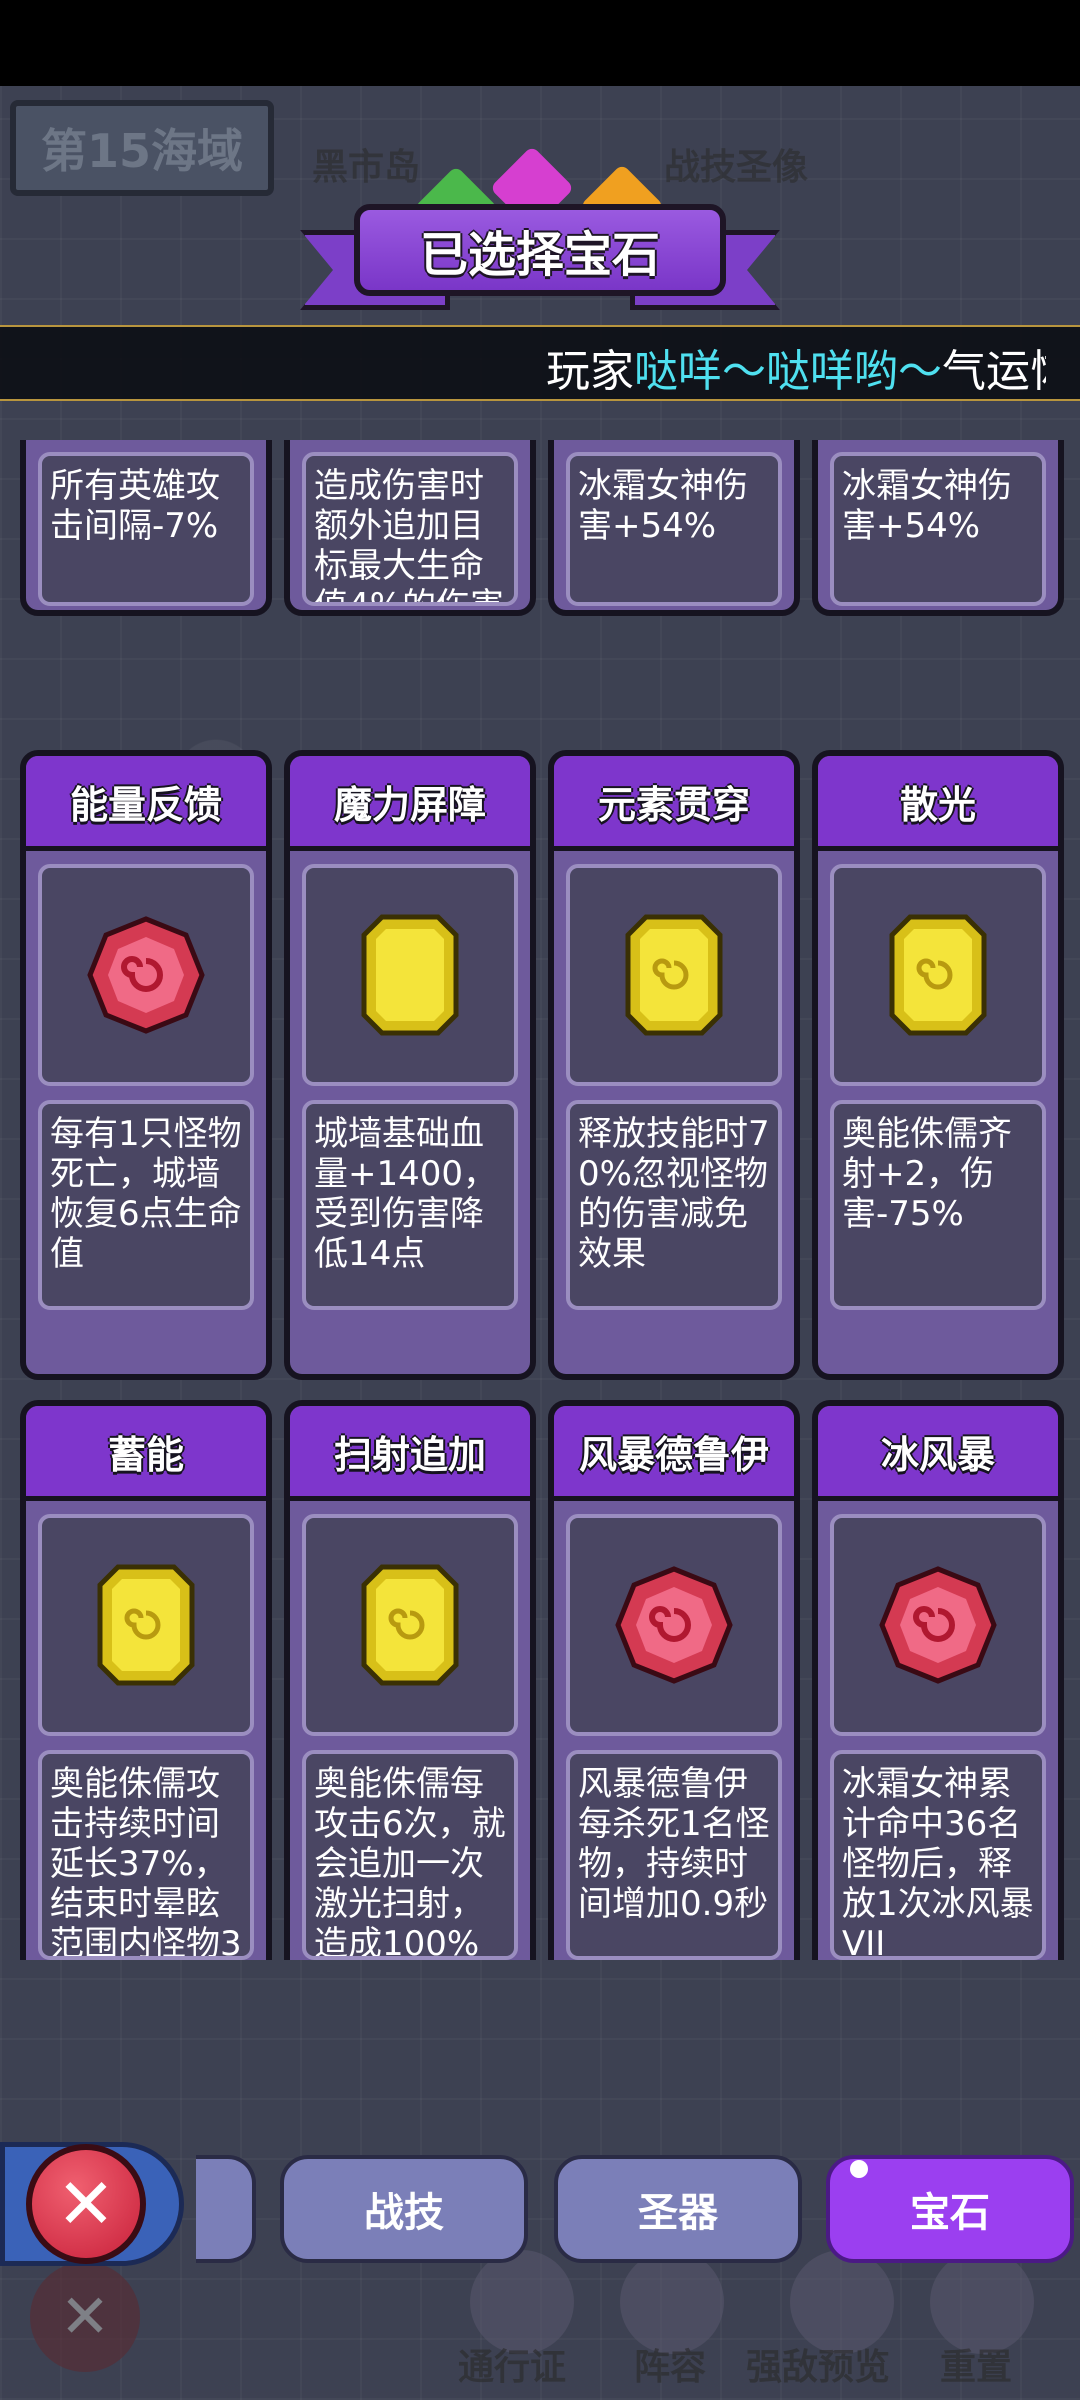 This screenshot has width=1080, height=2400. What do you see at coordinates (818, 2367) in the screenshot?
I see `hud-enemy-preview-label: 强敌预览` at bounding box center [818, 2367].